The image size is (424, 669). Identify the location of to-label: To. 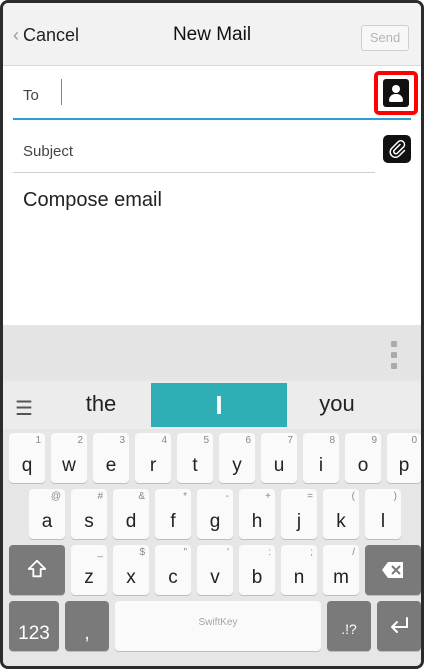
(31, 95).